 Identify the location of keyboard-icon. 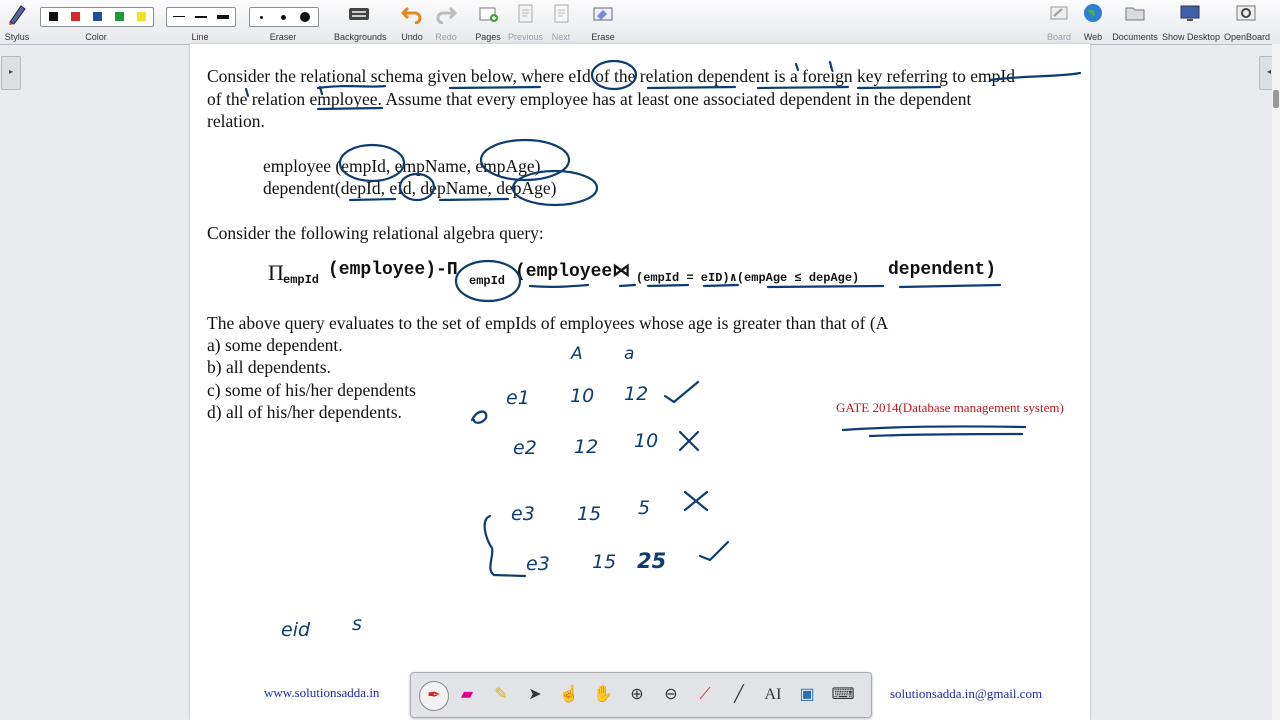
(359, 14).